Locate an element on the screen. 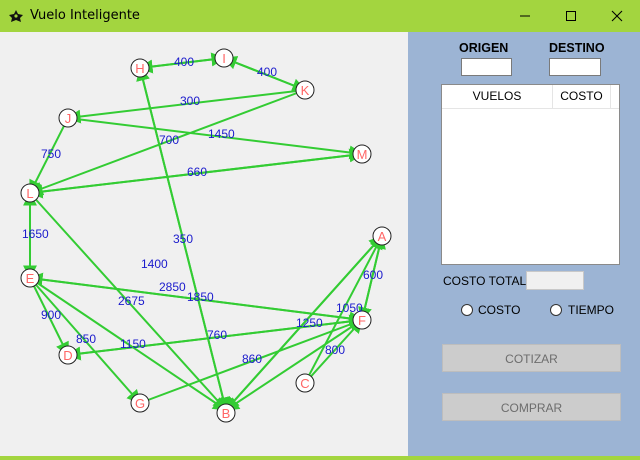 This screenshot has width=640, height=460. node-label: C is located at coordinates (304, 383).